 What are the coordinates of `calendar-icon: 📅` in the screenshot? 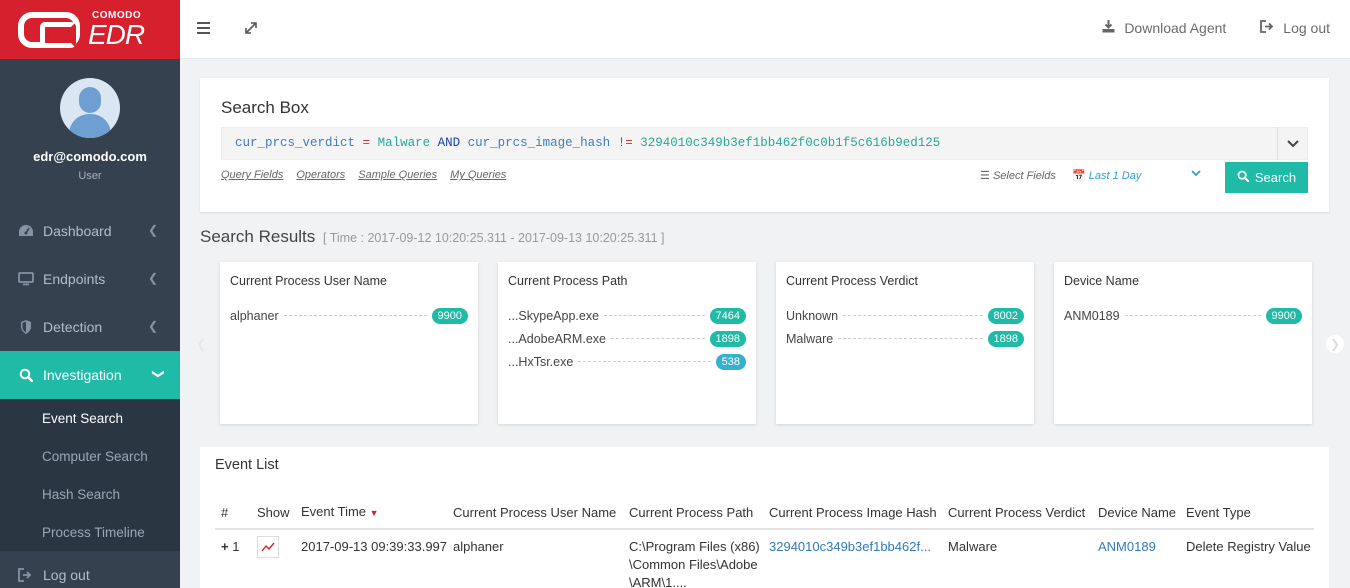 It's located at (1079, 176).